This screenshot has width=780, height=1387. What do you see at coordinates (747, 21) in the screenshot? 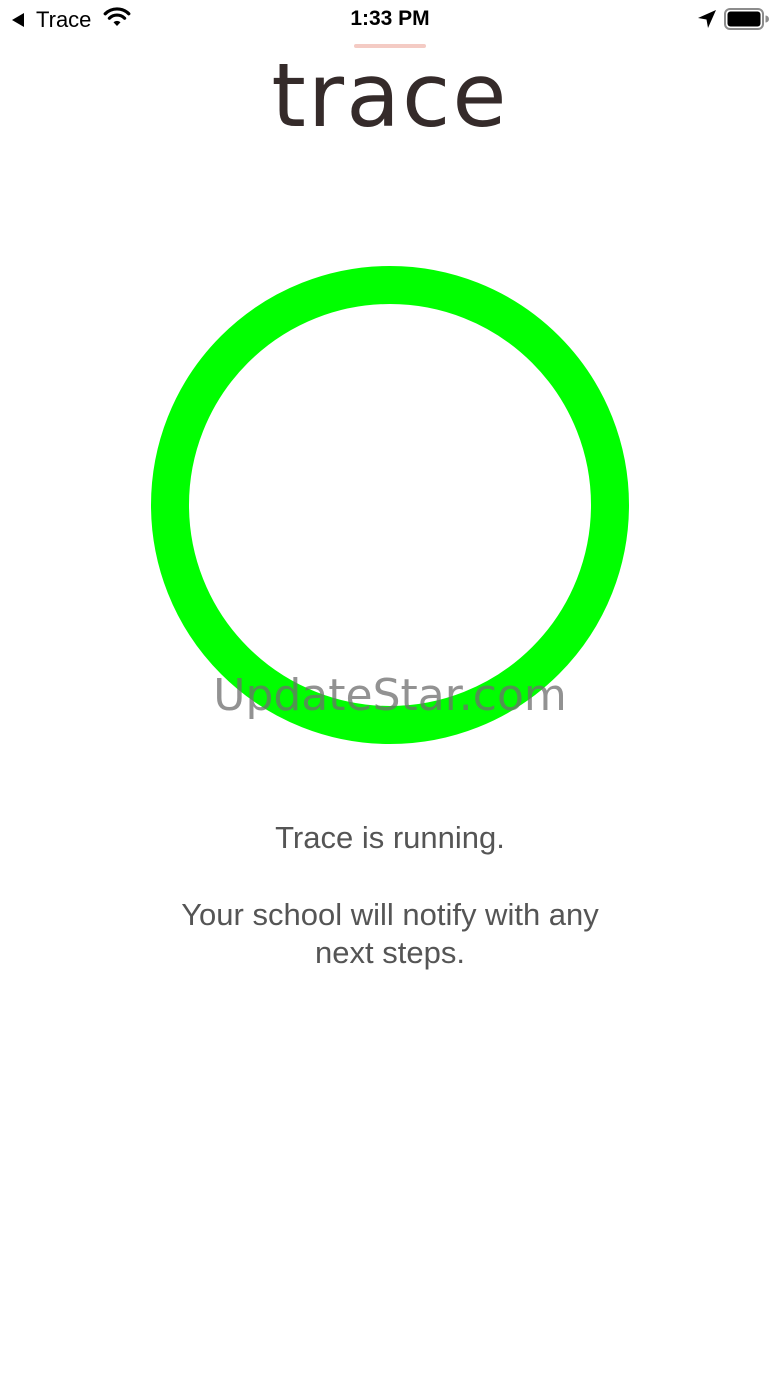
I see `battery-icon` at bounding box center [747, 21].